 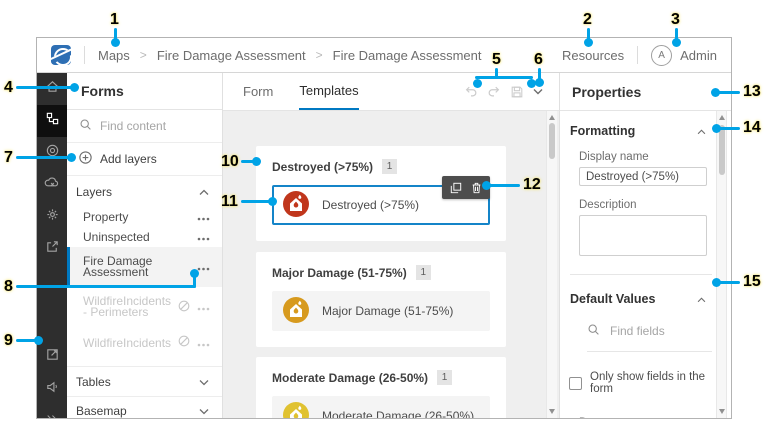 I want to click on layer-row-property: Property, so click(x=144, y=217).